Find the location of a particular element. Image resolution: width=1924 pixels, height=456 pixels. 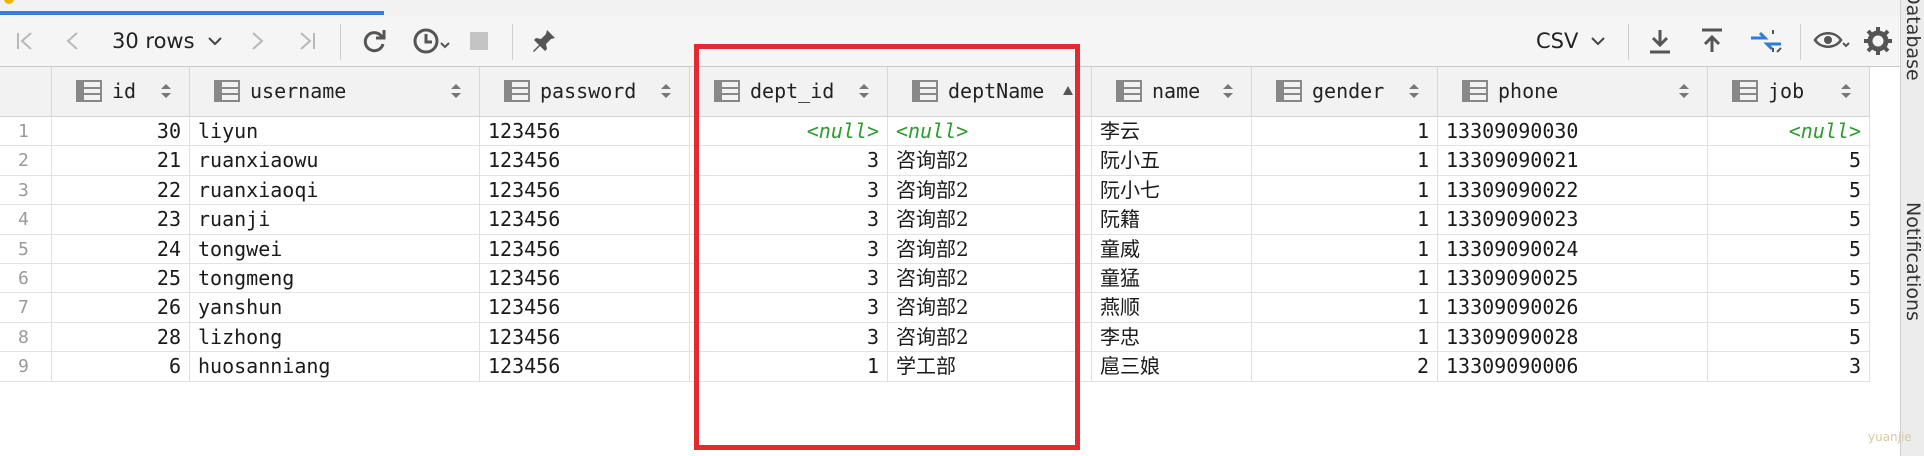

cell-username: ruanxiaowu is located at coordinates (335, 161).